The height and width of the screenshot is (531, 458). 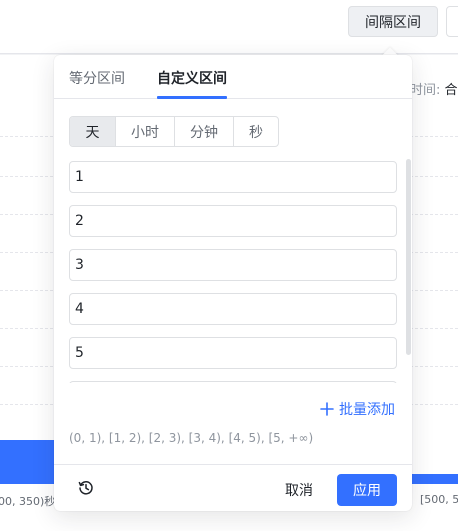 I want to click on unit-day: 天, so click(x=92, y=131).